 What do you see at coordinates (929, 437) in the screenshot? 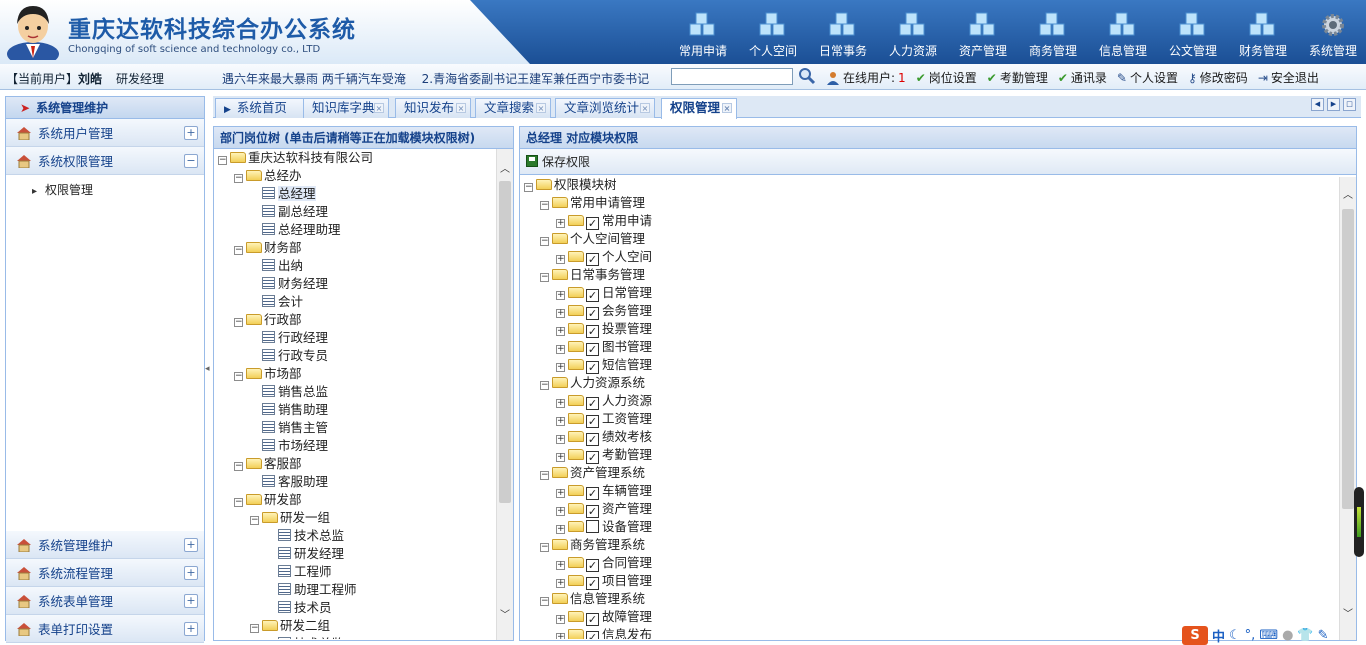
I see `tree-node: + ✓ 绩效考核` at bounding box center [929, 437].